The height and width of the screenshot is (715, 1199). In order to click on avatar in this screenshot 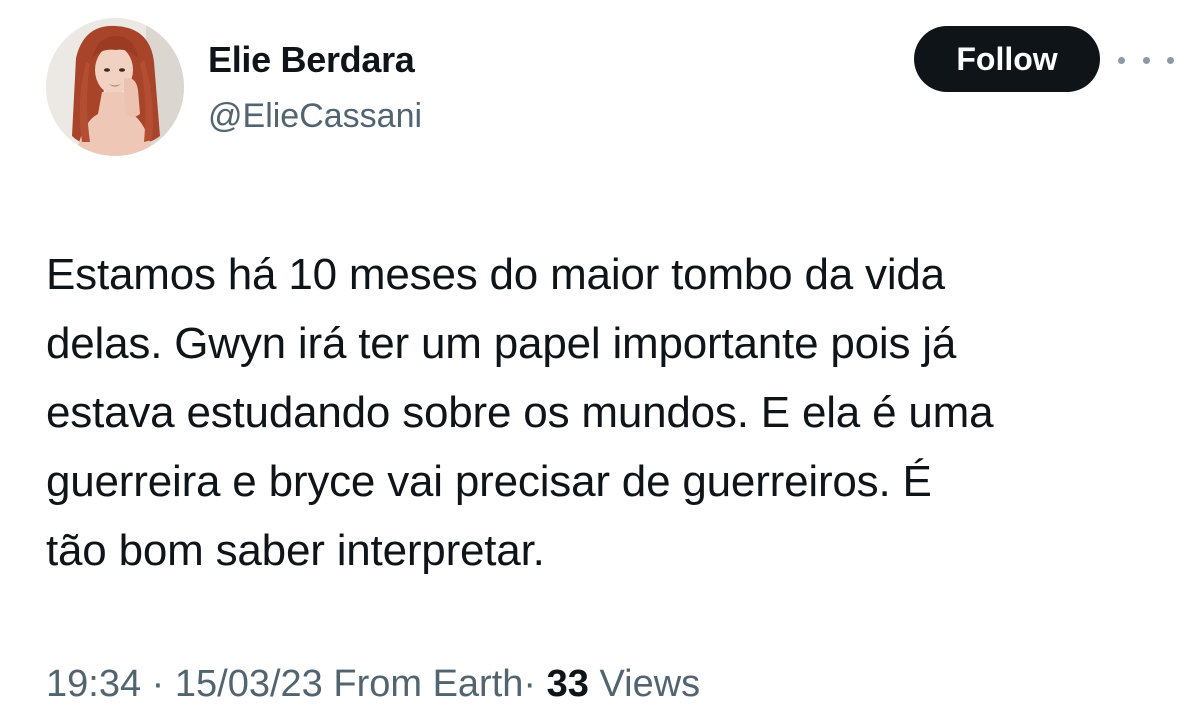, I will do `click(115, 87)`.